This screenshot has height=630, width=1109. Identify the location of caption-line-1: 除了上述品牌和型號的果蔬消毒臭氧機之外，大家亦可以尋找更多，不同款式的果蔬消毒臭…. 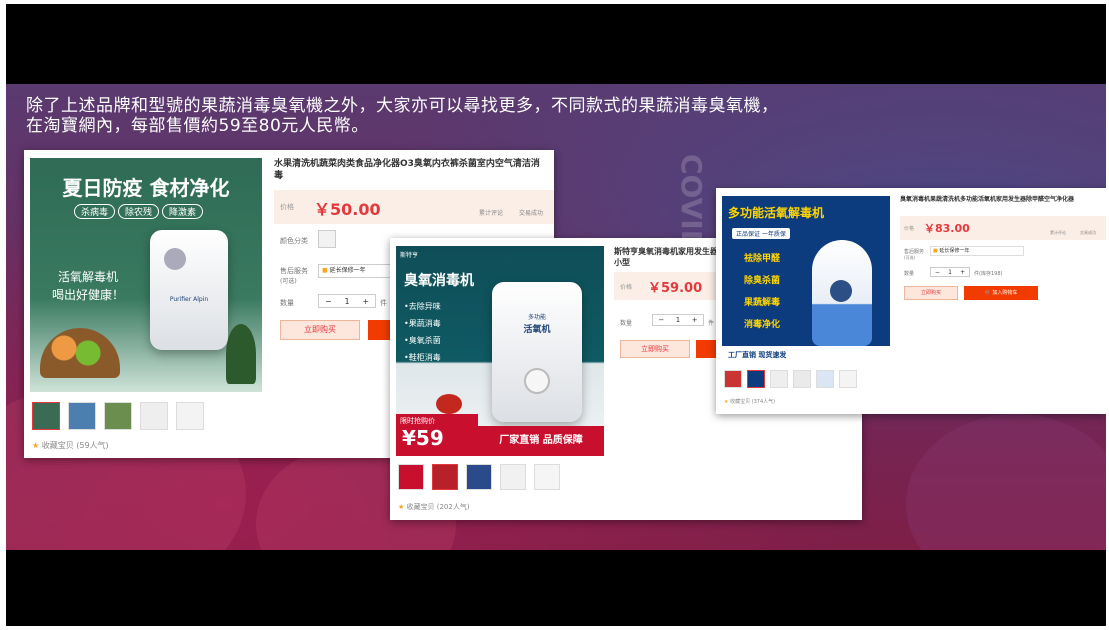
(402, 106).